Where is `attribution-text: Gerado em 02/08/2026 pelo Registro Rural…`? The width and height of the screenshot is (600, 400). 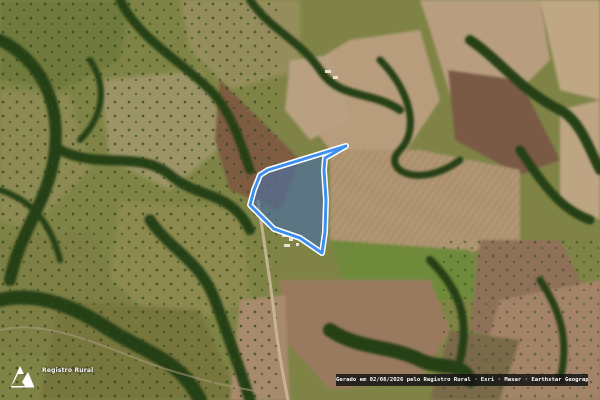
attribution-text: Gerado em 02/08/2026 pelo Registro Rural… is located at coordinates (462, 380).